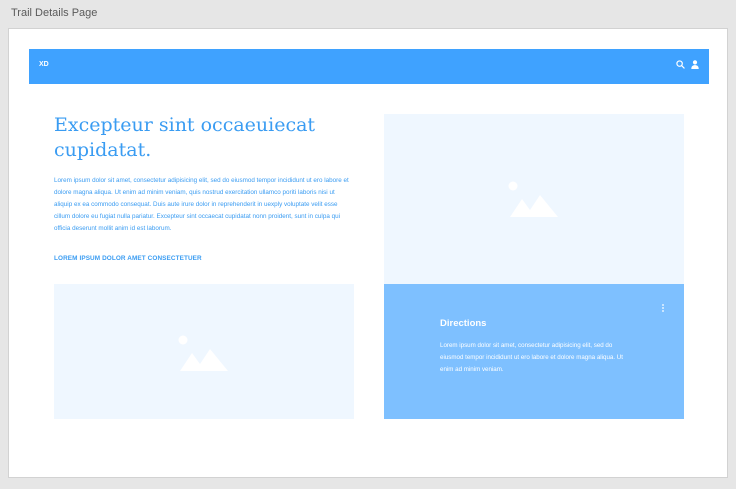 Image resolution: width=736 pixels, height=489 pixels. I want to click on trail-image-top, so click(534, 199).